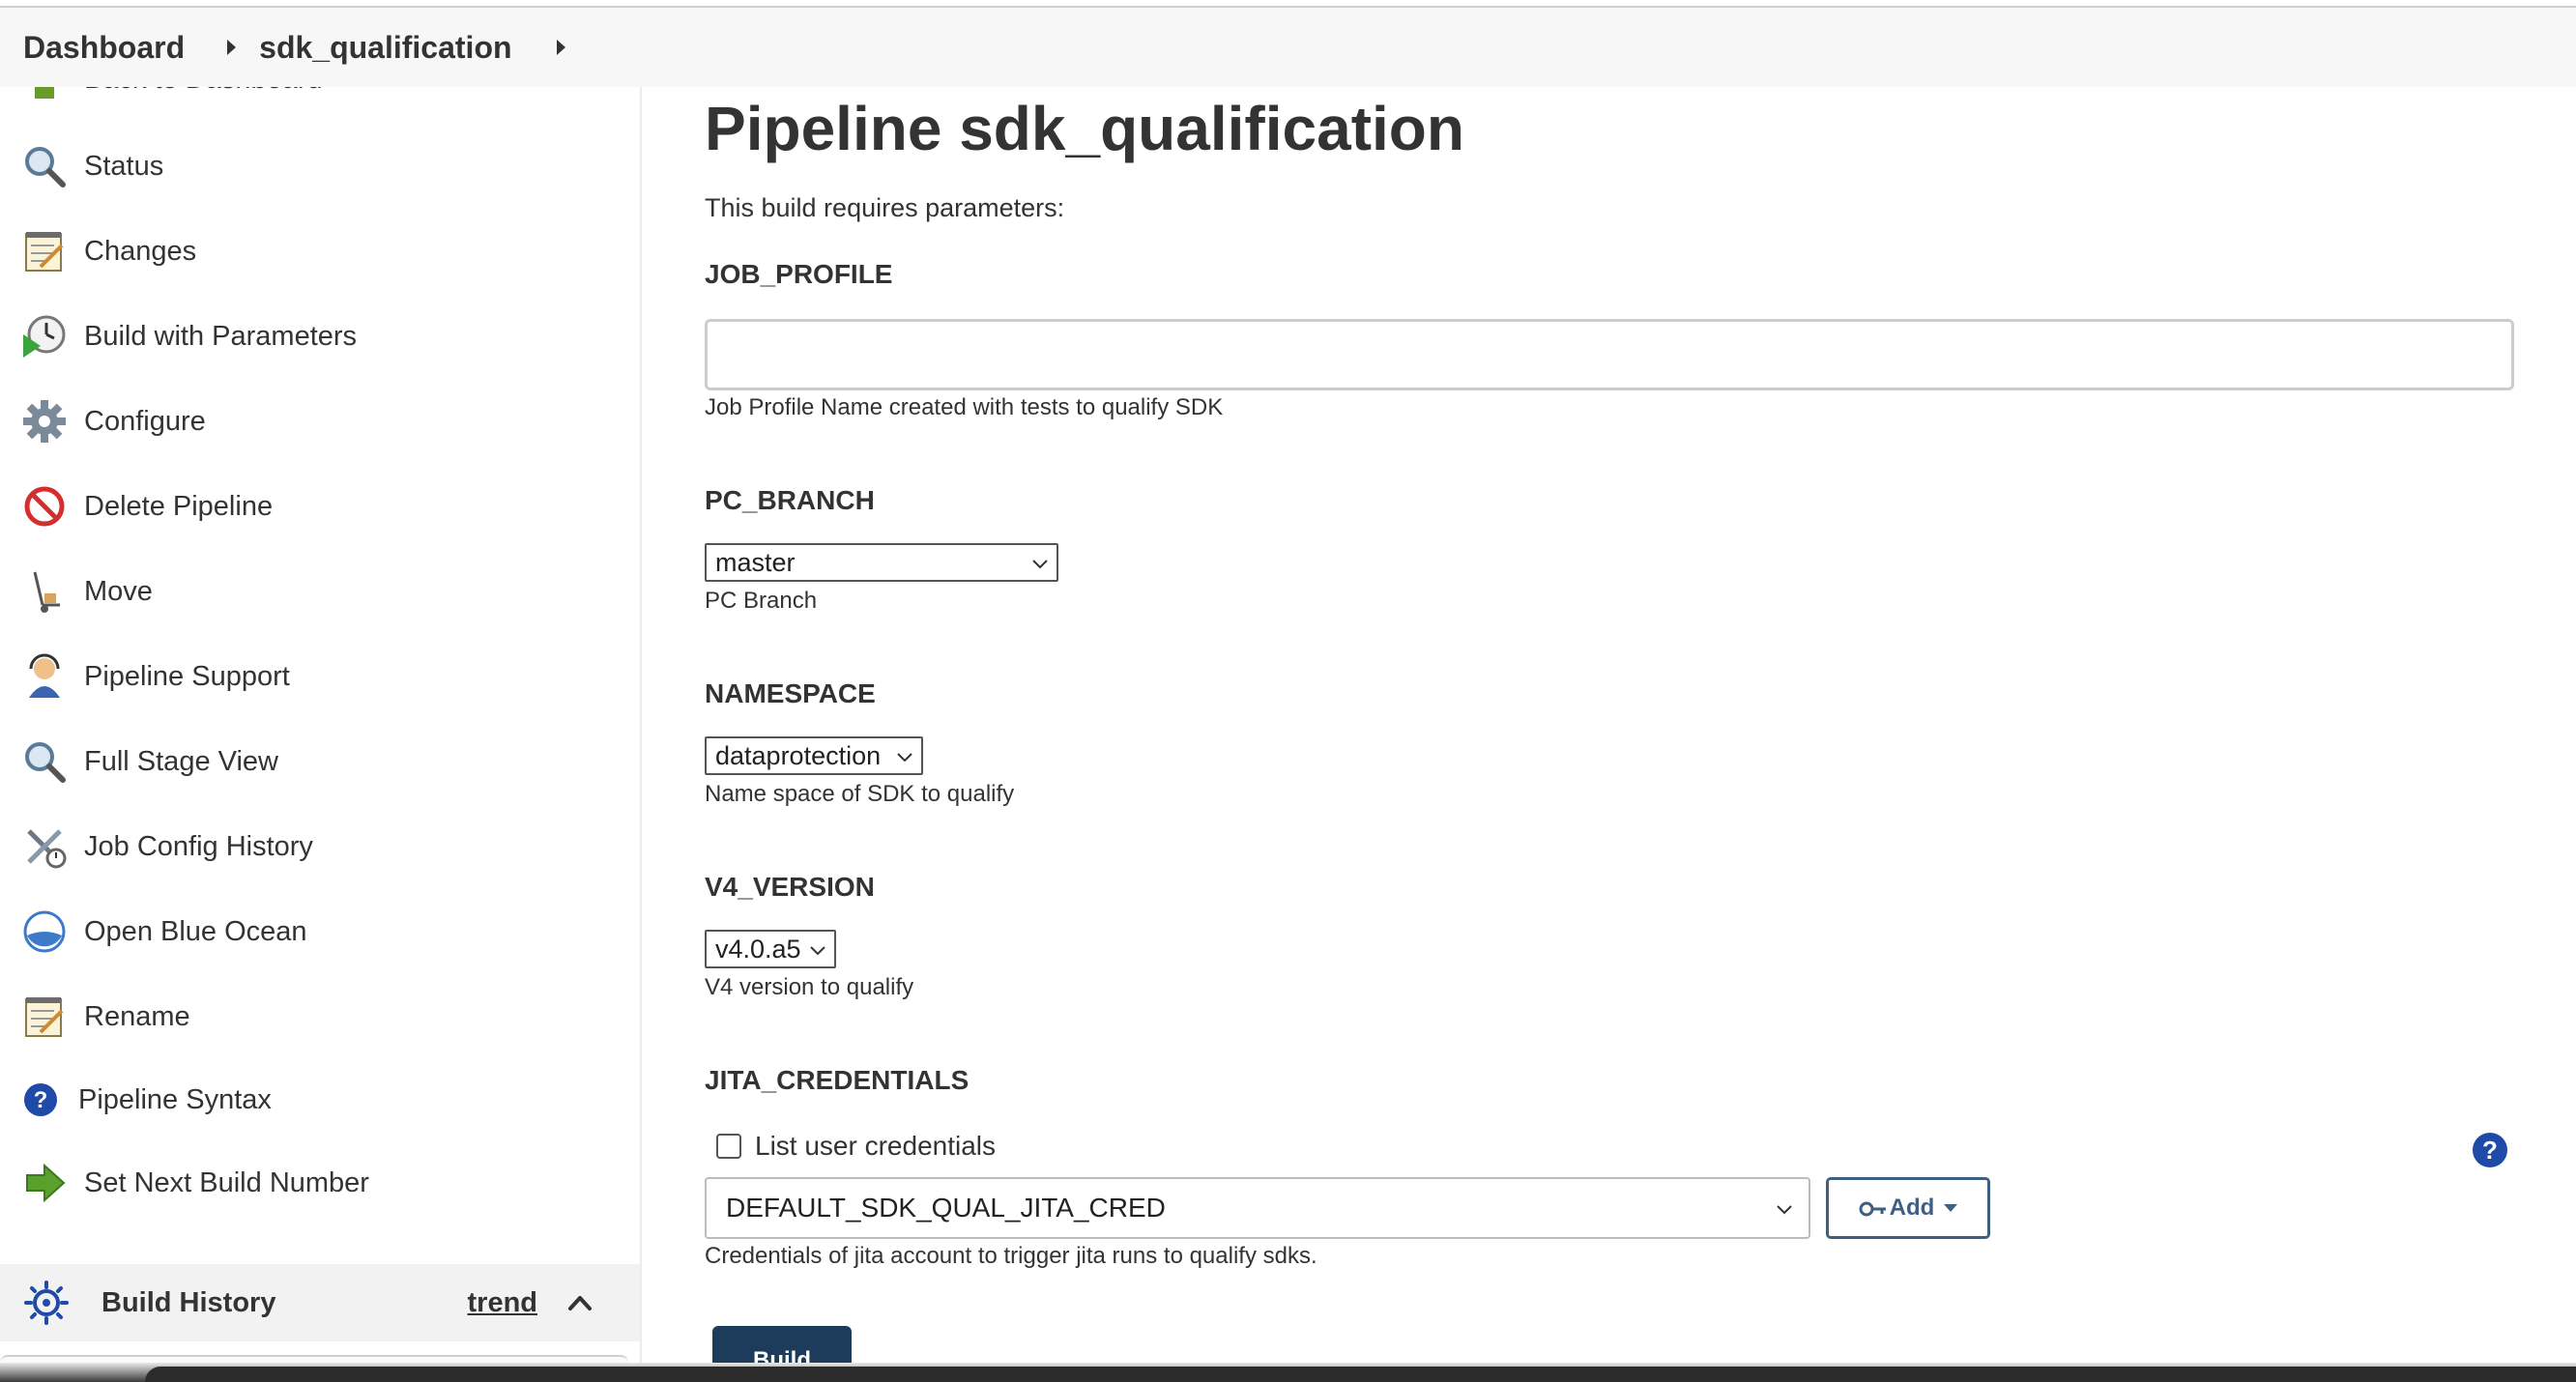  Describe the element at coordinates (44, 676) in the screenshot. I see `support-person-icon` at that location.